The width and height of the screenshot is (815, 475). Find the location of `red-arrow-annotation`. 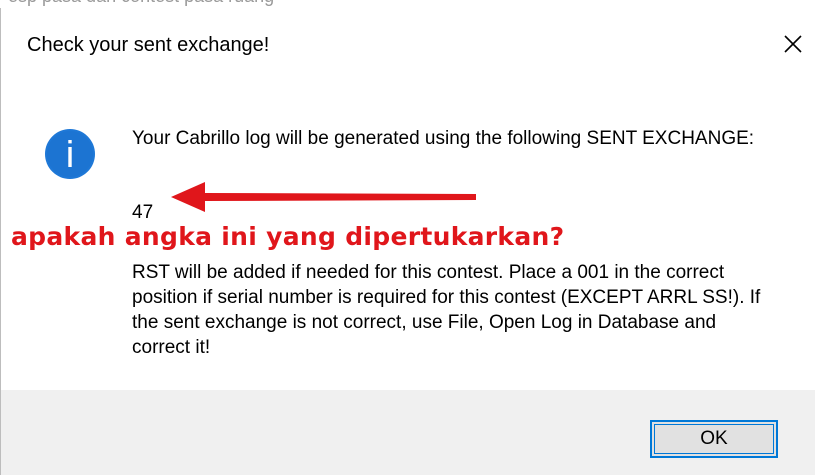

red-arrow-annotation is located at coordinates (323, 197).